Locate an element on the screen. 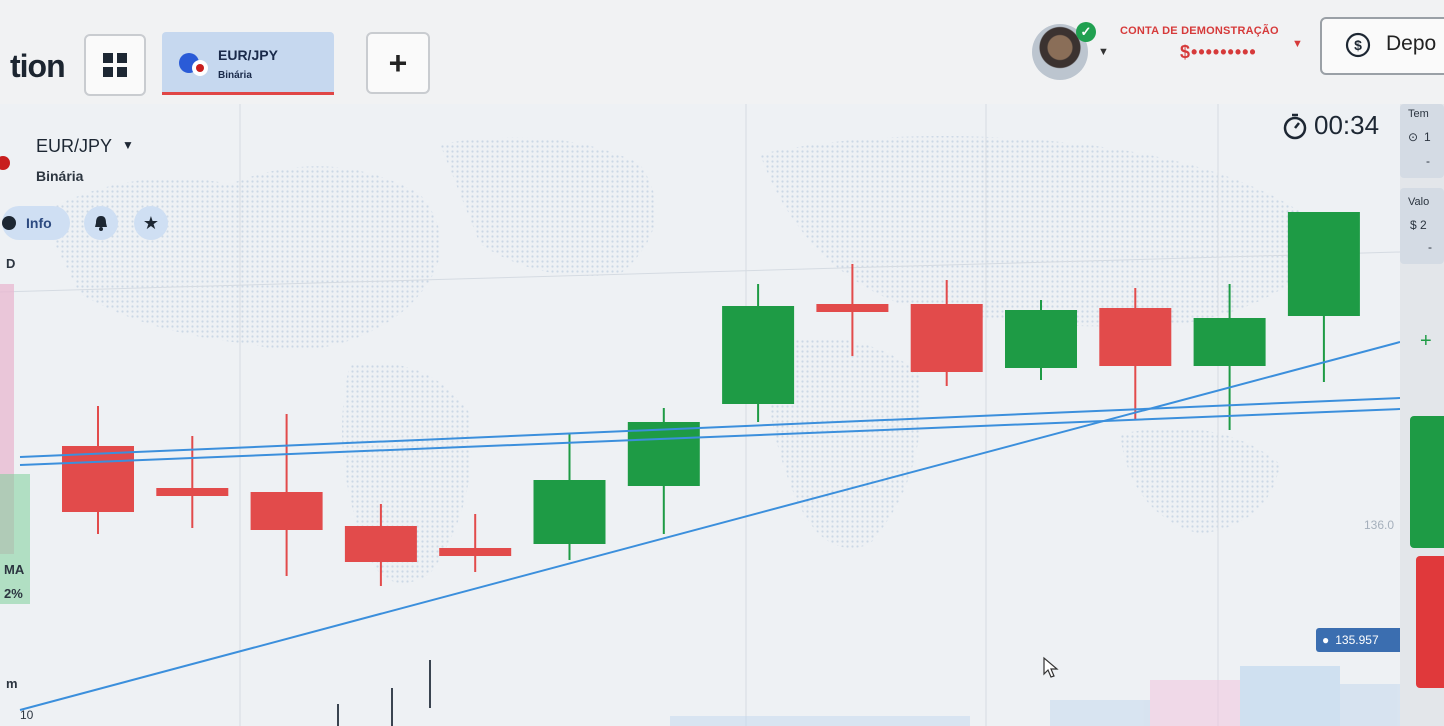 The height and width of the screenshot is (726, 1444). add-indicator-button: + is located at coordinates (1426, 341).